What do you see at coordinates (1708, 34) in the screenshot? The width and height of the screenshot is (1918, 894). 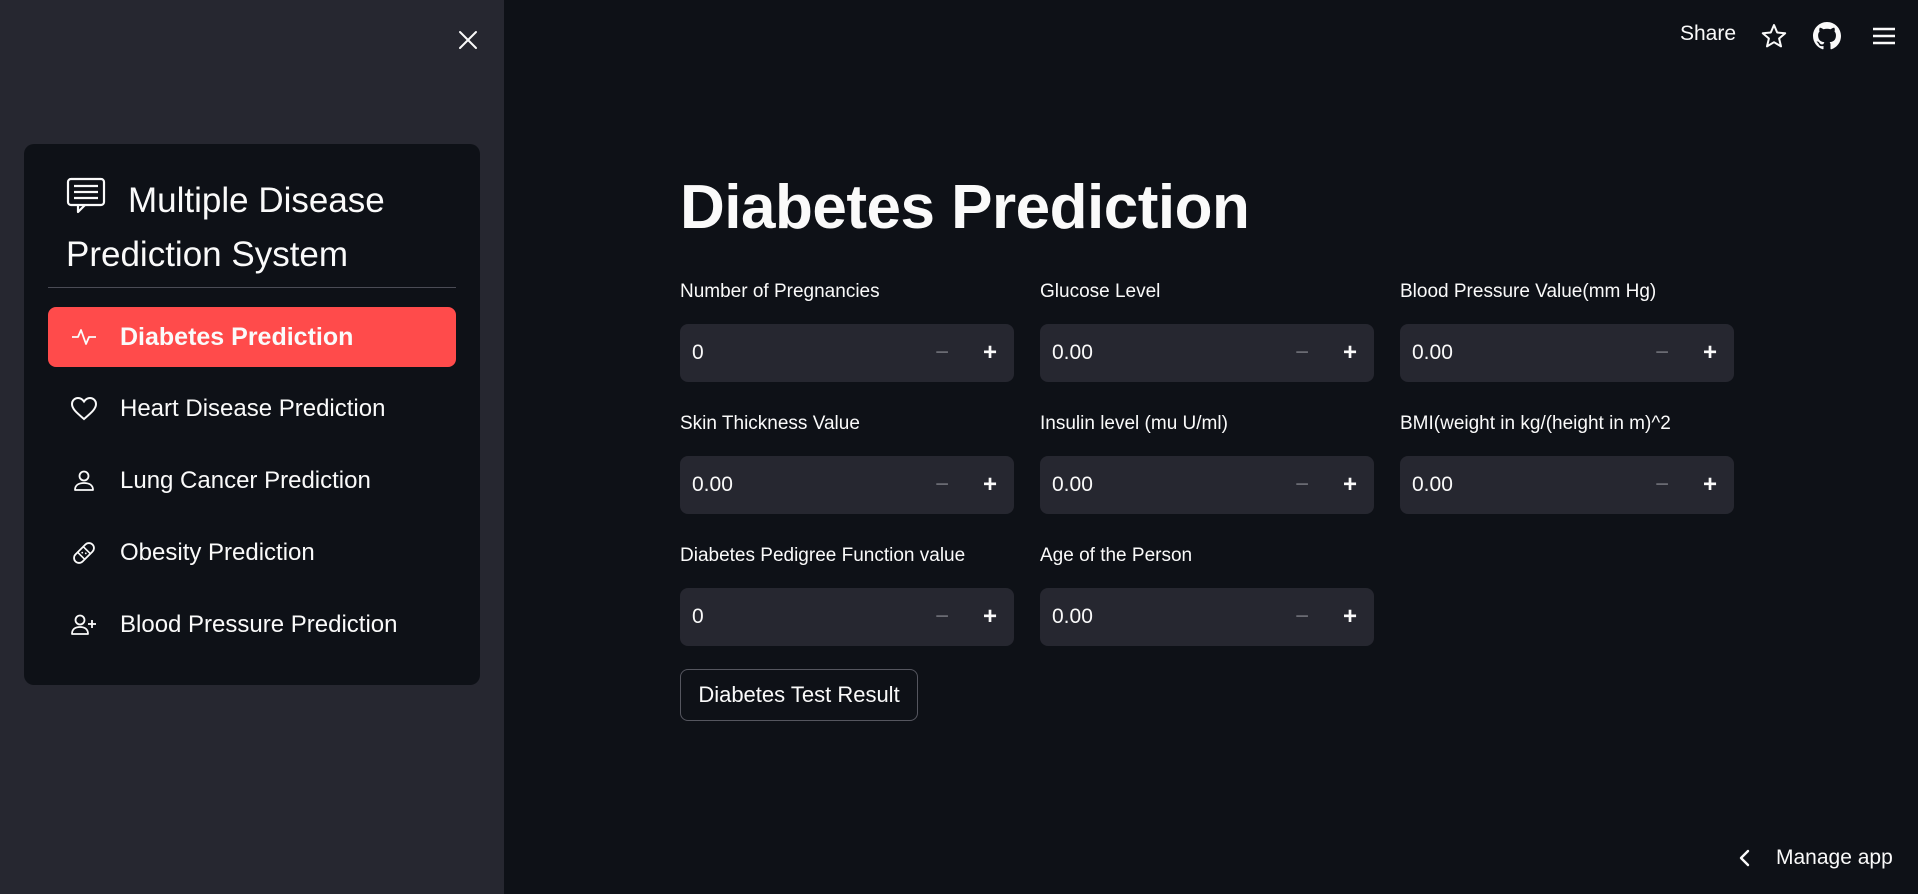 I see `share-button: Share` at bounding box center [1708, 34].